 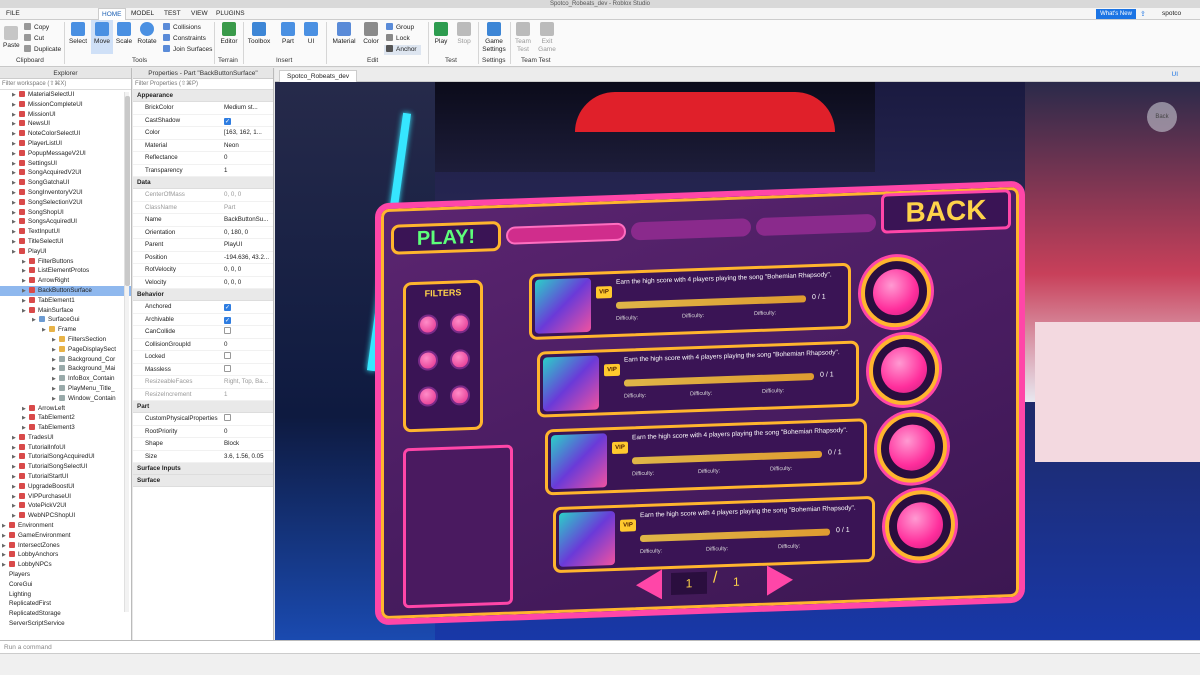 What do you see at coordinates (248, 146) in the screenshot?
I see `property-value: Neon` at bounding box center [248, 146].